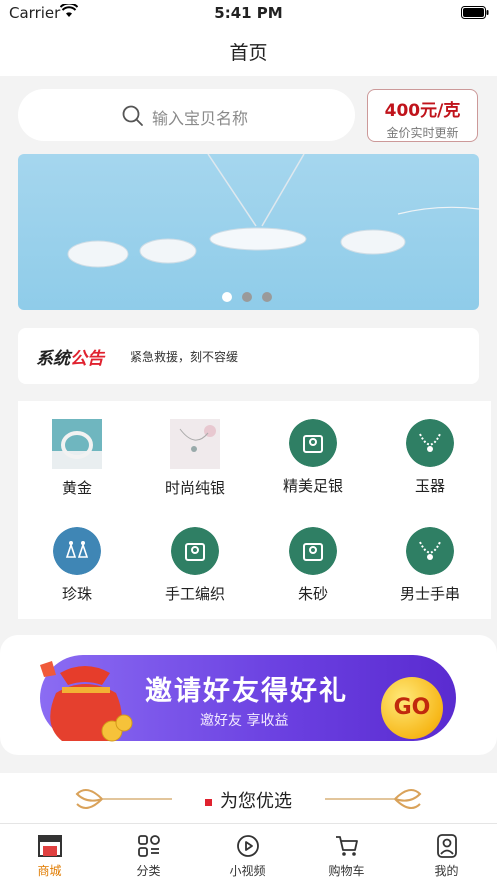  What do you see at coordinates (446, 846) in the screenshot?
I see `user-icon` at bounding box center [446, 846].